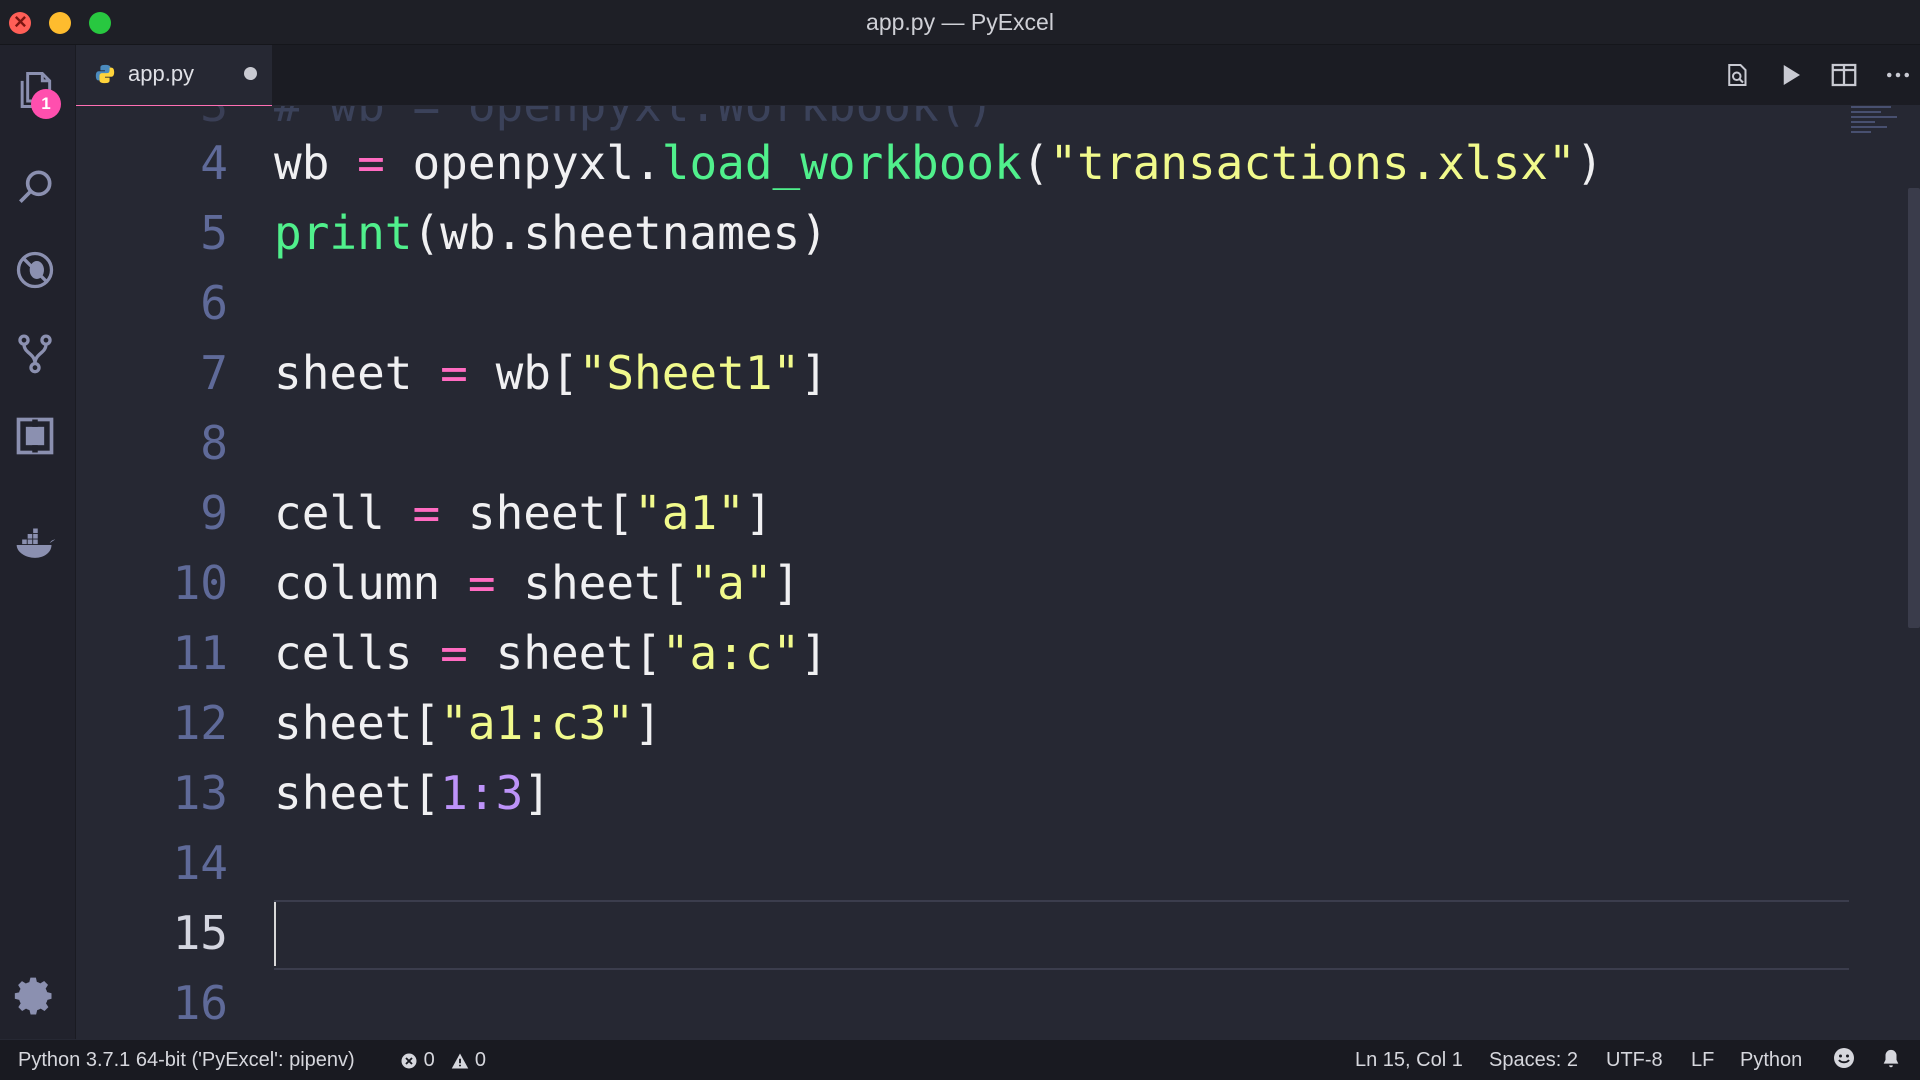 The image size is (1920, 1080). What do you see at coordinates (200, 653) in the screenshot?
I see `line-number: 11` at bounding box center [200, 653].